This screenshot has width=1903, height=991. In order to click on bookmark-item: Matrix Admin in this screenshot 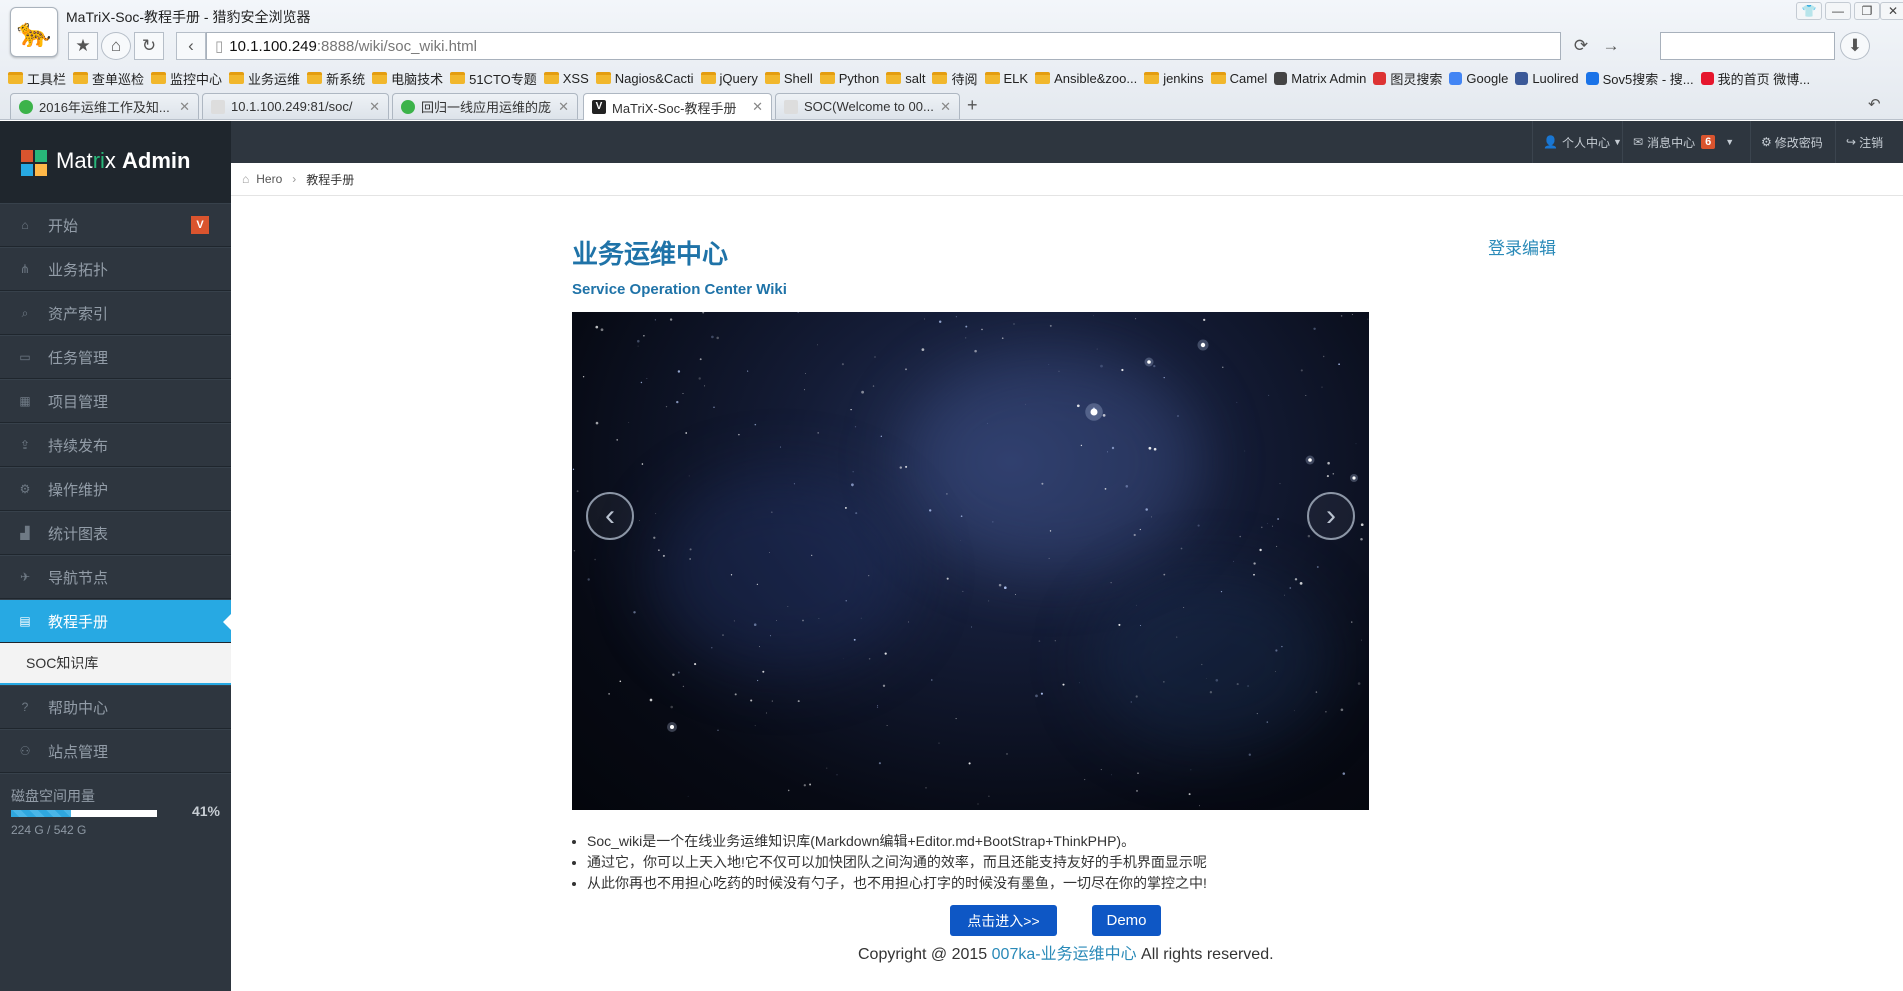, I will do `click(1320, 78)`.